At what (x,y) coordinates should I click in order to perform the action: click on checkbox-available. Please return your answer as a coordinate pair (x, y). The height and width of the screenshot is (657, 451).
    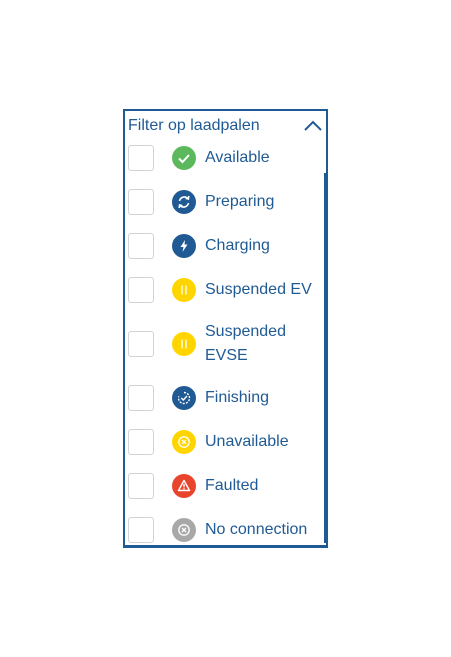
    Looking at the image, I should click on (141, 158).